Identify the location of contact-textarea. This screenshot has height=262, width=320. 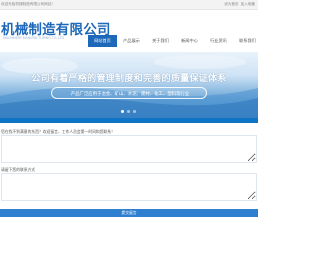
(129, 187).